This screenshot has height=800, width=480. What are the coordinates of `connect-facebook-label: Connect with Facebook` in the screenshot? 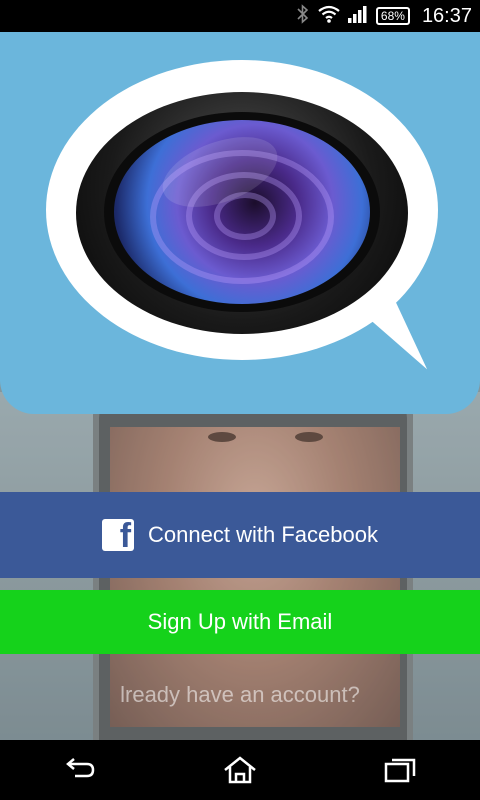 It's located at (263, 534).